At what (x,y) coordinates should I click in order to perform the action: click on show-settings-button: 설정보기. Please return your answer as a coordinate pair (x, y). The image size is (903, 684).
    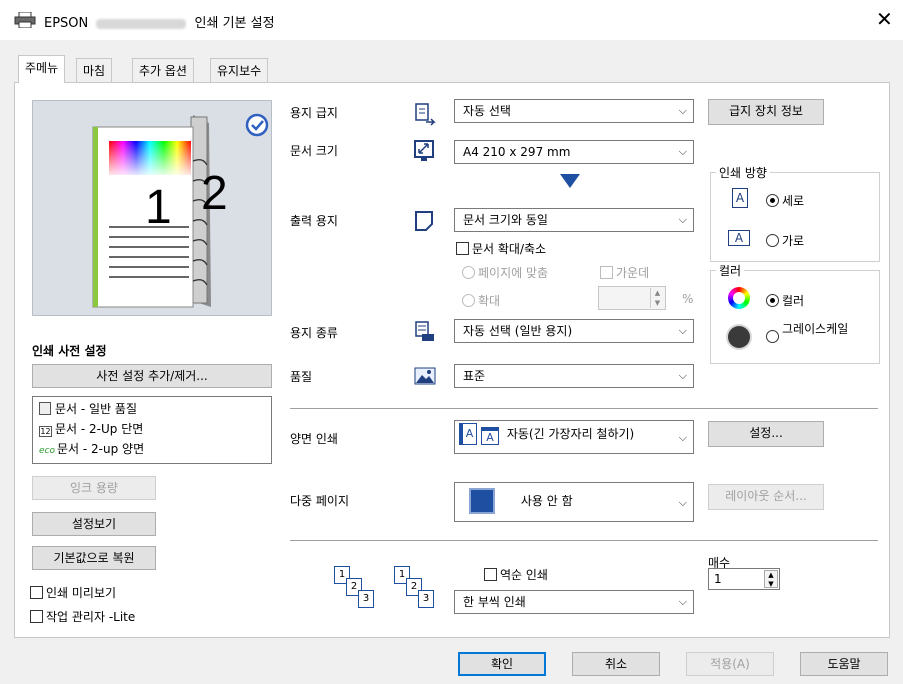
    Looking at the image, I should click on (94, 524).